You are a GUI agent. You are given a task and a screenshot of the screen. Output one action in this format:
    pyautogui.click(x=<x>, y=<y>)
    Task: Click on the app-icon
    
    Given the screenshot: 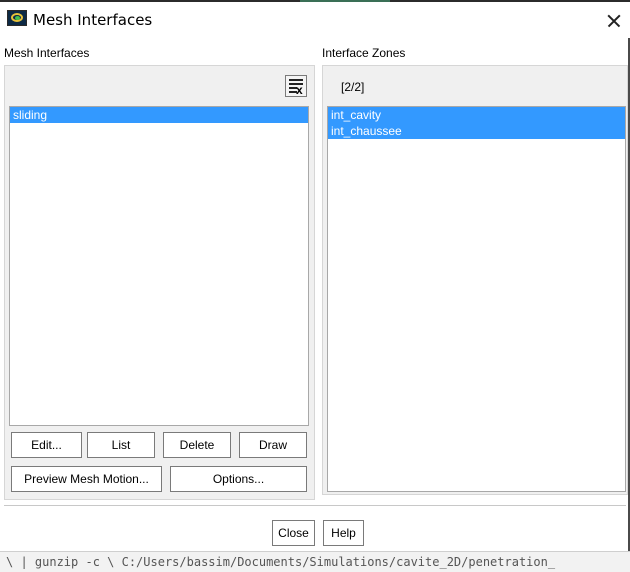 What is the action you would take?
    pyautogui.click(x=17, y=18)
    